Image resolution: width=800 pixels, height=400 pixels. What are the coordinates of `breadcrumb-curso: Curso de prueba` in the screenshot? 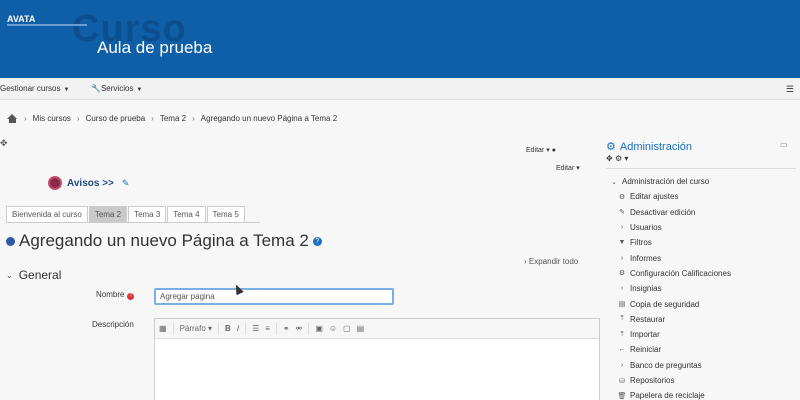 It's located at (116, 118).